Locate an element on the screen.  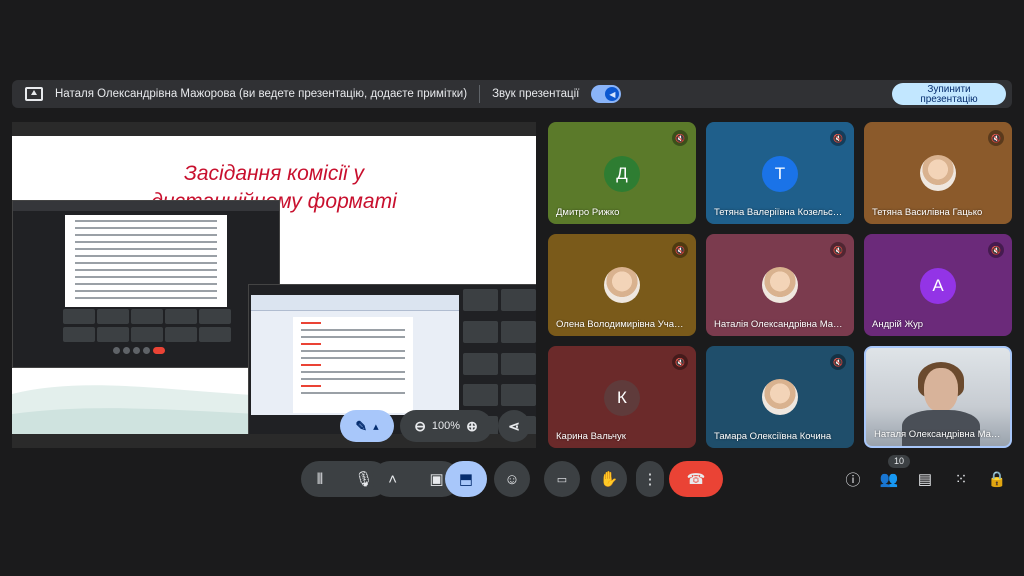
captions-button: ▭ is located at coordinates (562, 479).